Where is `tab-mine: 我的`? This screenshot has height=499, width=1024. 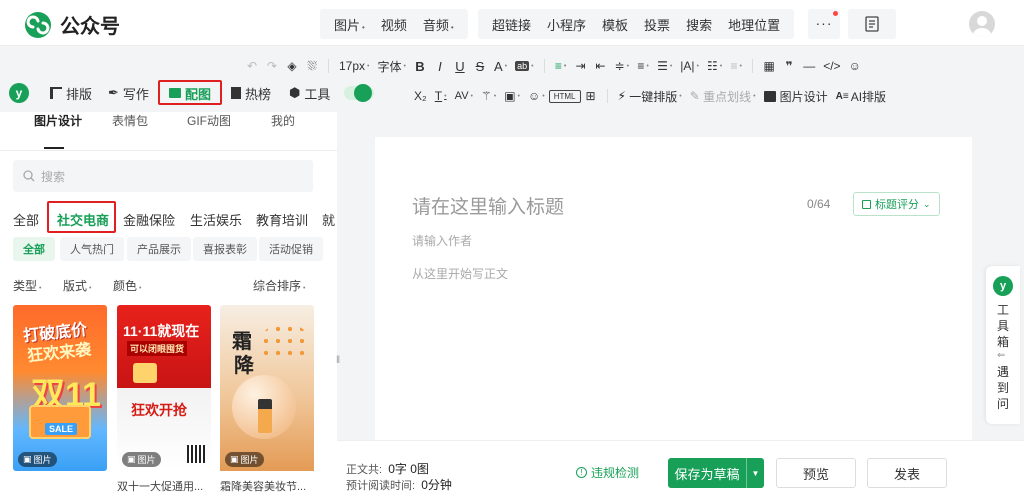
tab-mine: 我的 is located at coordinates (283, 120).